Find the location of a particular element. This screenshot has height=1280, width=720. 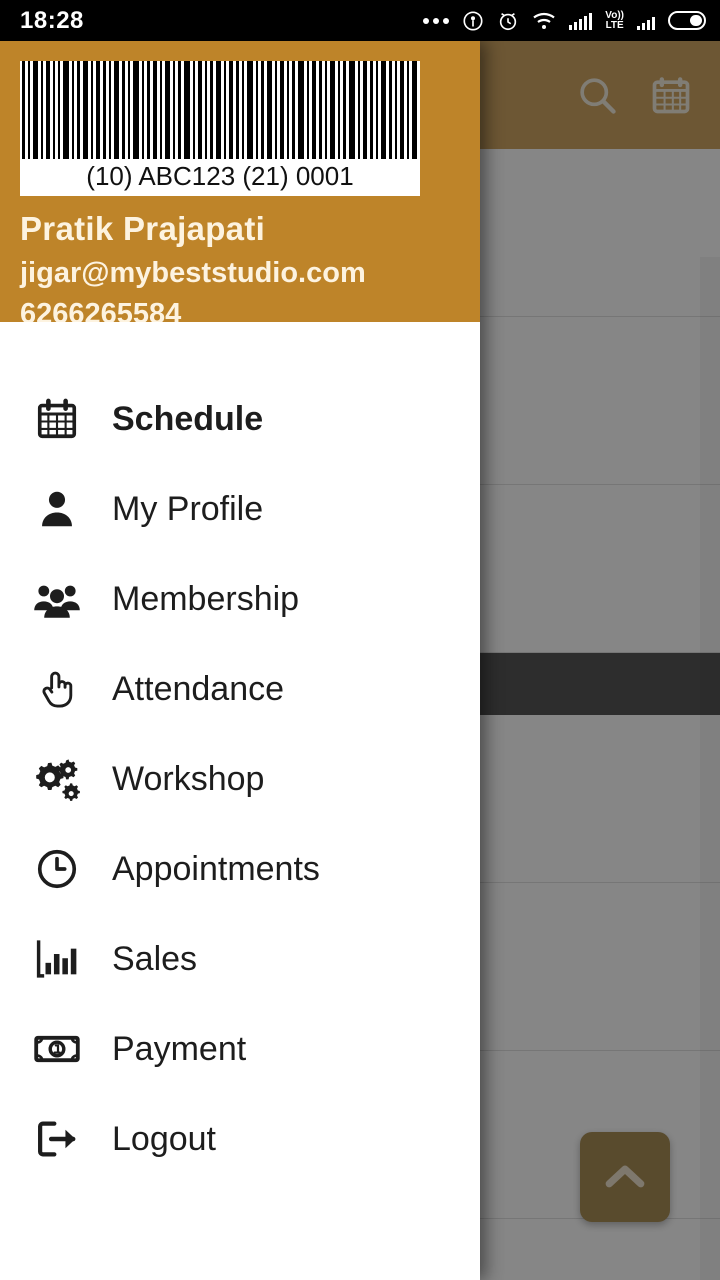

sidebar-item-label: My Profile is located at coordinates (188, 508).